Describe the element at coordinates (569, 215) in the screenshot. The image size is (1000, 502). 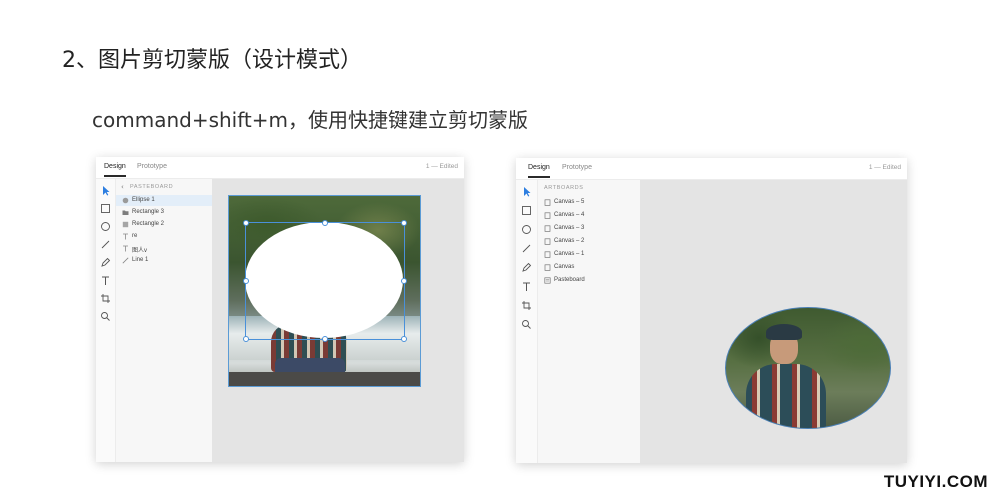
I see `layer-label: Canvas – 4` at that location.